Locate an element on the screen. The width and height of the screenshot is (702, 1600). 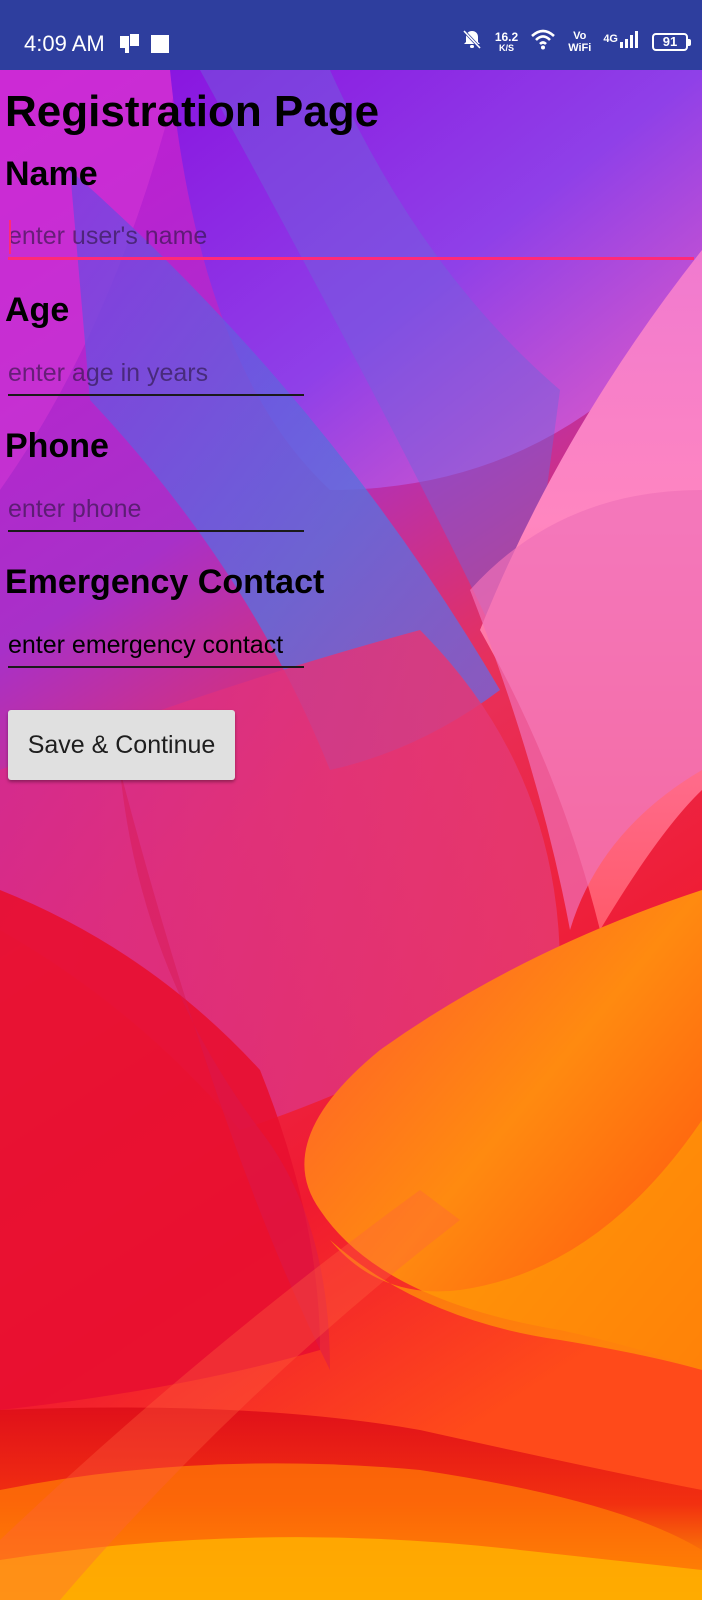
age-input is located at coordinates (156, 374).